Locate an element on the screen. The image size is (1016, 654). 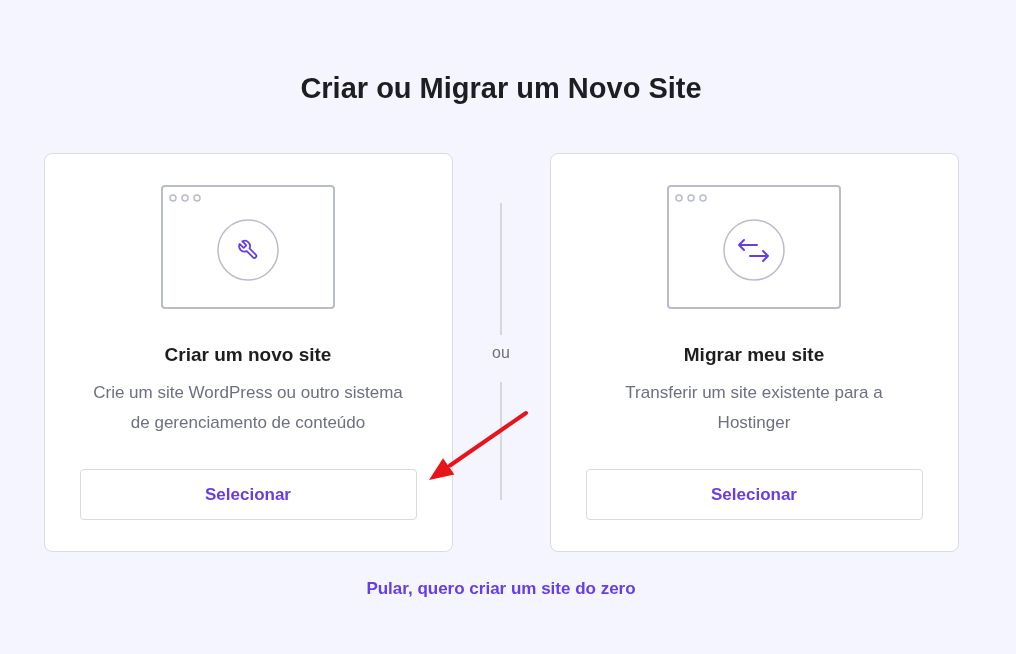
separator-text: ou is located at coordinates (501, 353).